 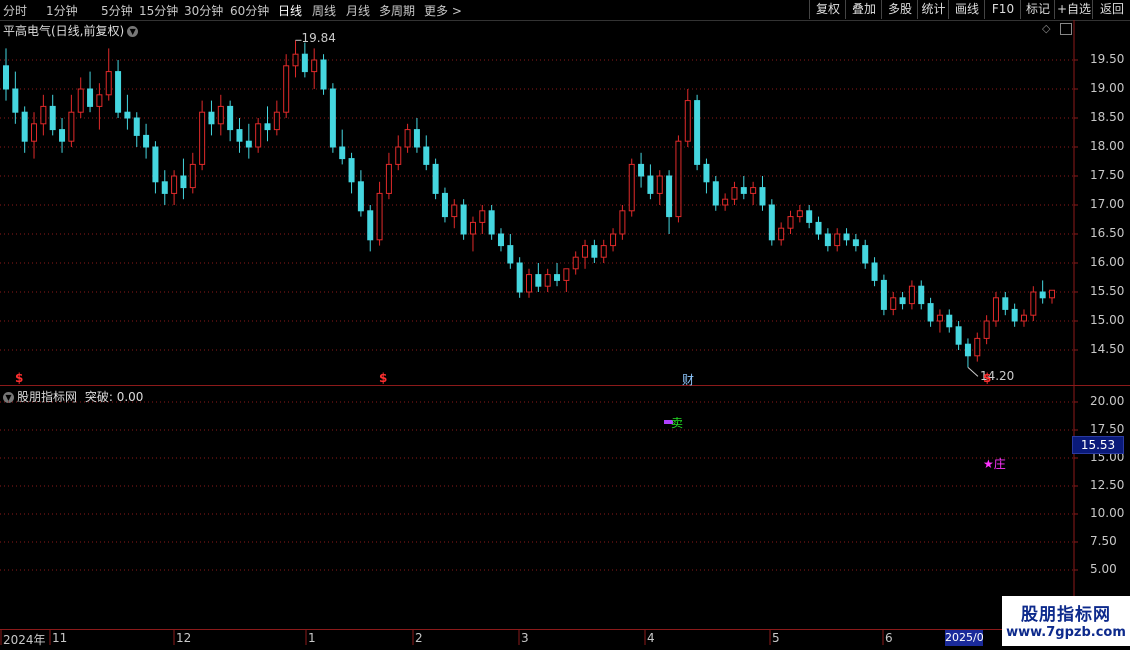 What do you see at coordinates (1073, 9) in the screenshot?
I see `add-watchlist-button: +自选` at bounding box center [1073, 9].